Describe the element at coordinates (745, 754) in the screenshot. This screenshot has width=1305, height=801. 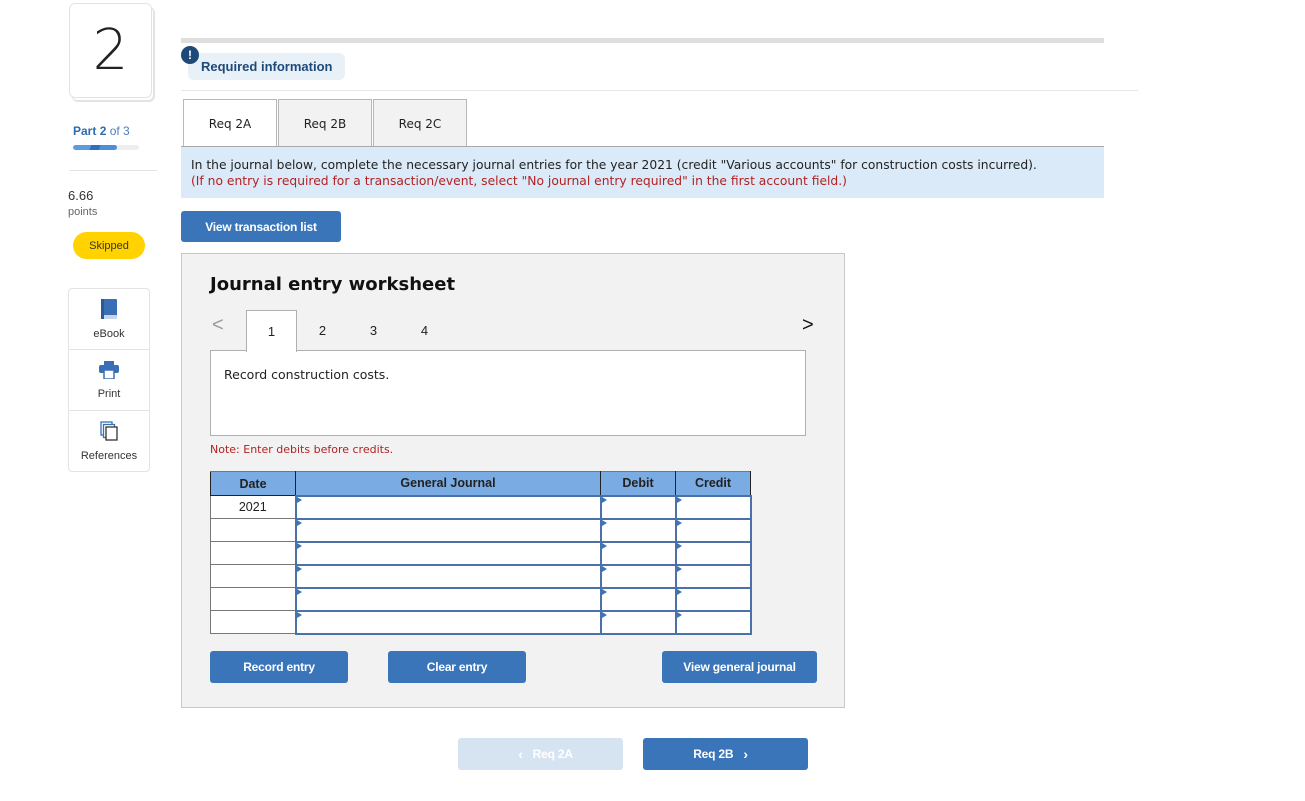
I see `chevron-right-icon: ›` at that location.